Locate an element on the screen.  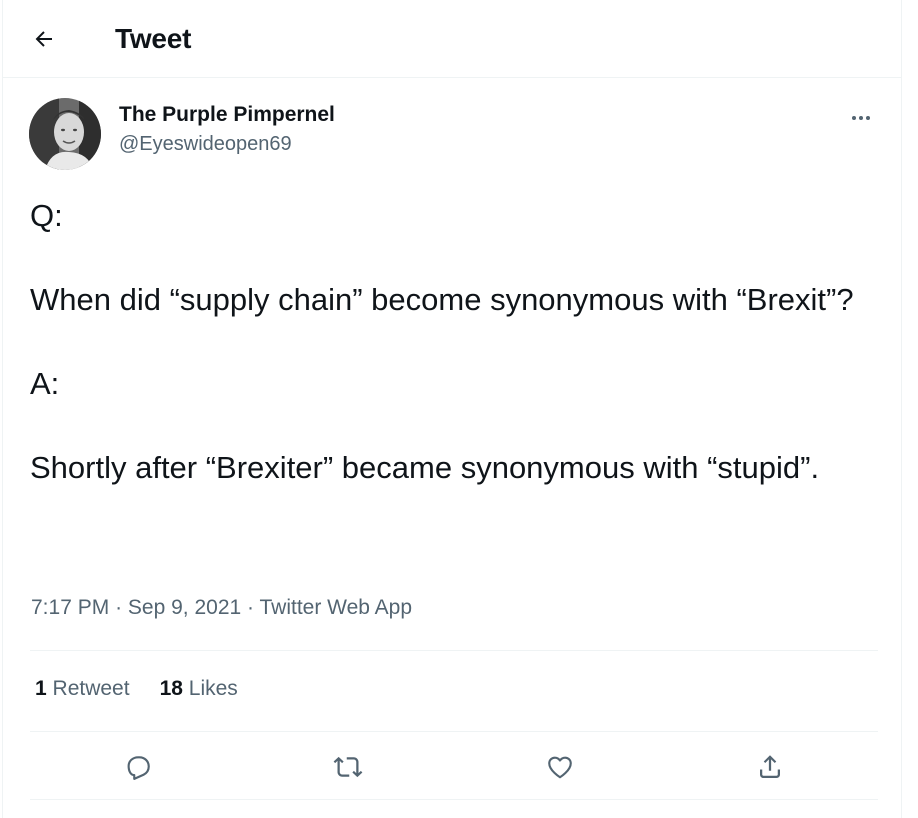
more-icon is located at coordinates (861, 118).